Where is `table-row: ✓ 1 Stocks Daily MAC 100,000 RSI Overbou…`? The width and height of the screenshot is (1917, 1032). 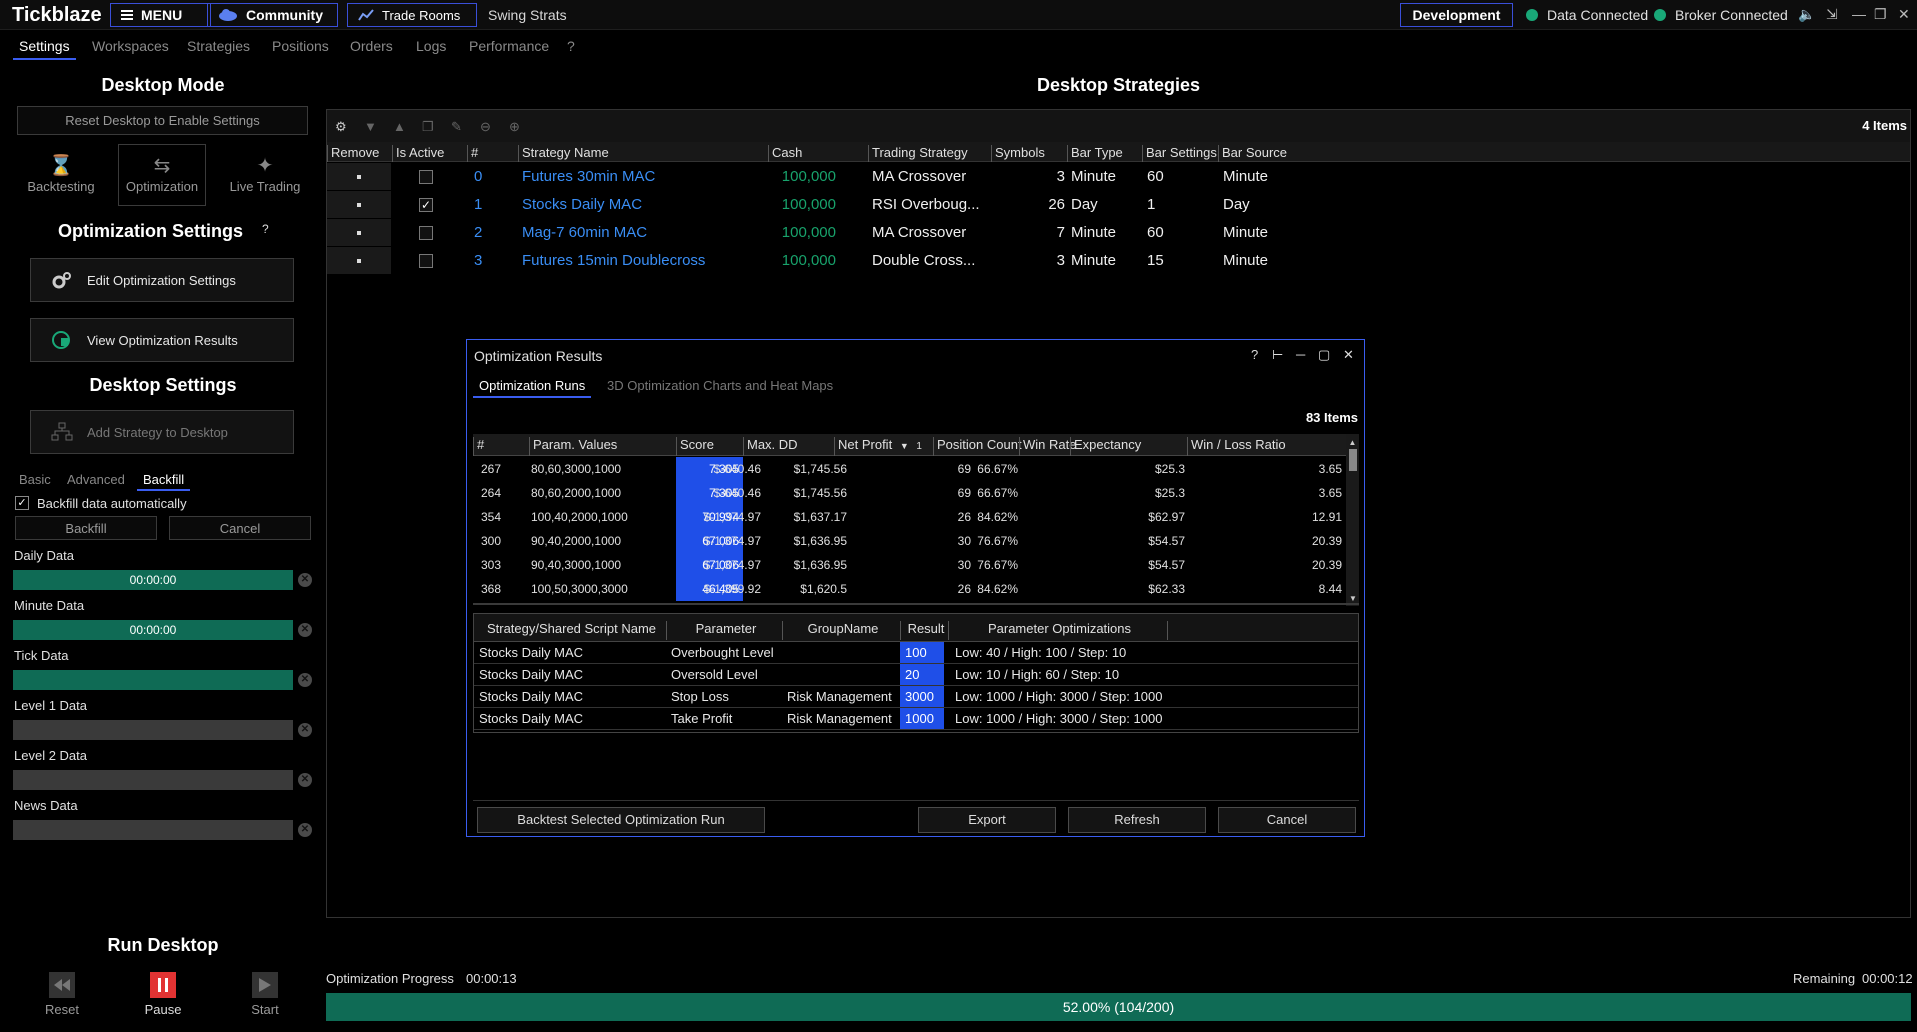 table-row: ✓ 1 Stocks Daily MAC 100,000 RSI Overbou… is located at coordinates (1118, 205).